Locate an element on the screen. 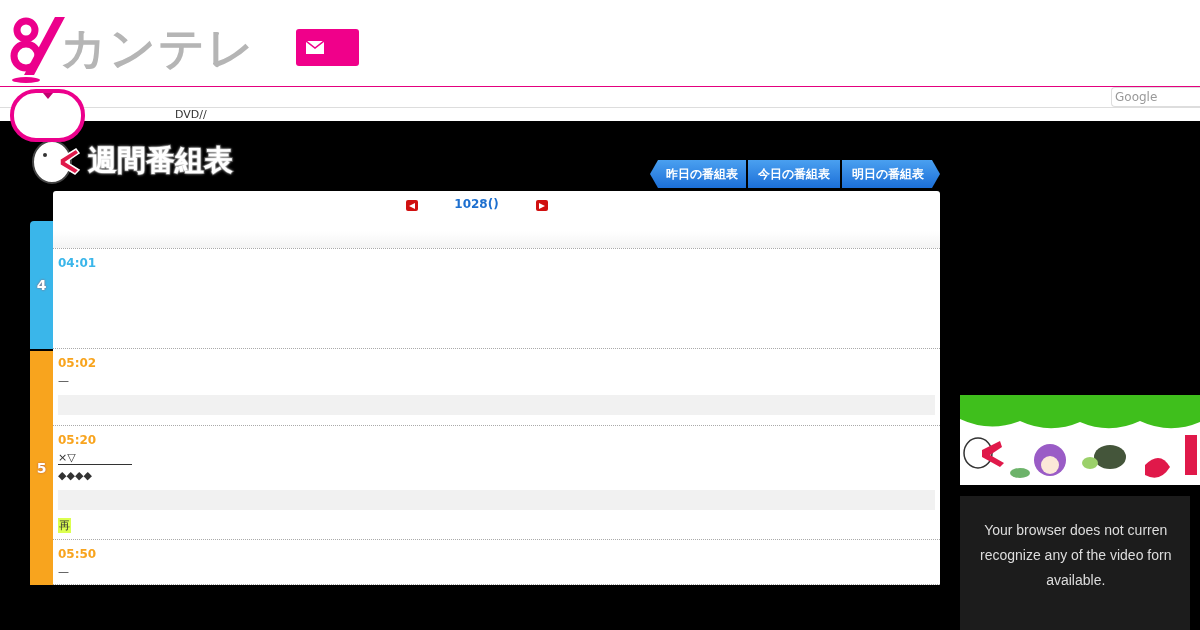  program-time: 05:02 is located at coordinates (77, 363).